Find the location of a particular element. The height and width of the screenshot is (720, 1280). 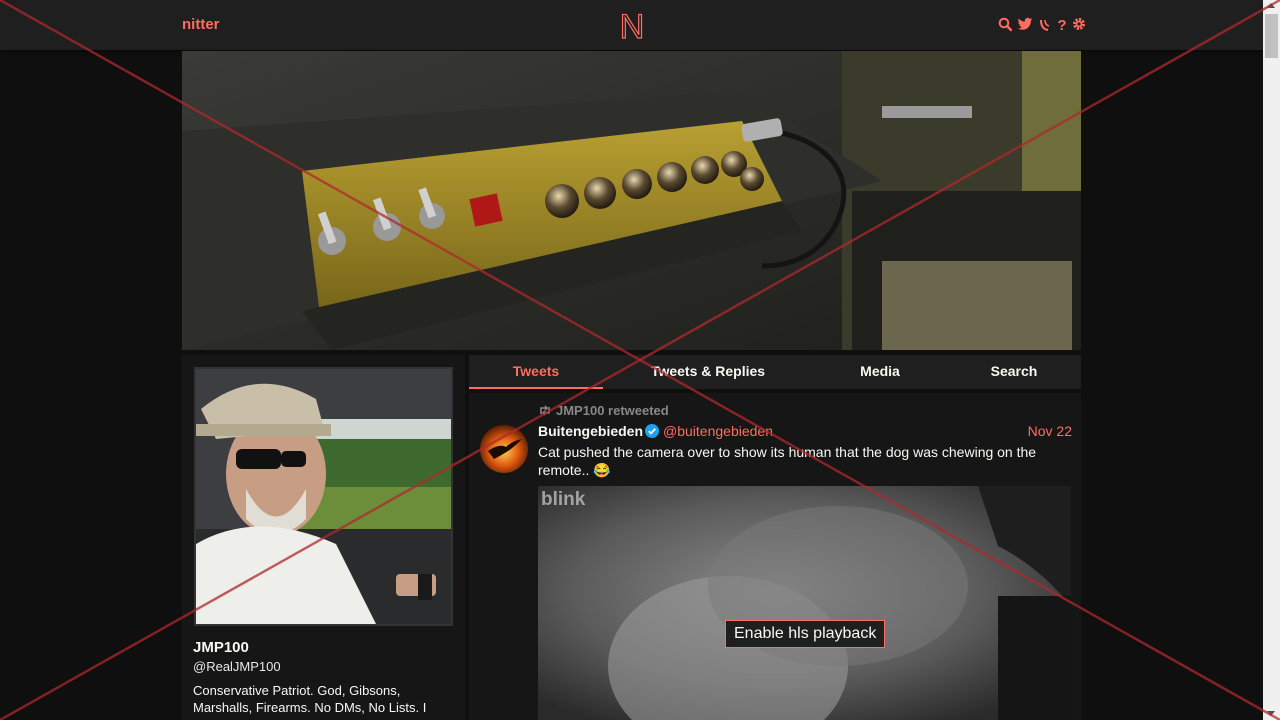

profile-username: @RealJMP100 is located at coordinates (237, 666).